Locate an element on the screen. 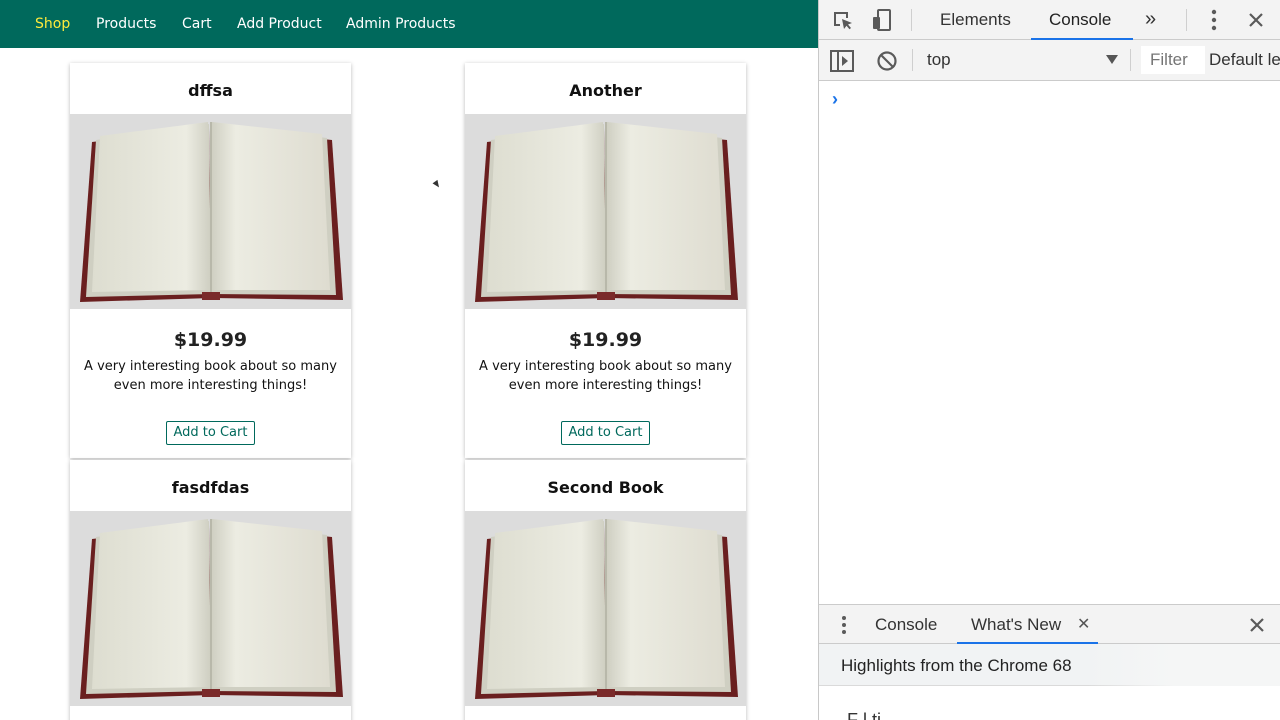  mouse-cursor-icon is located at coordinates (437, 184).